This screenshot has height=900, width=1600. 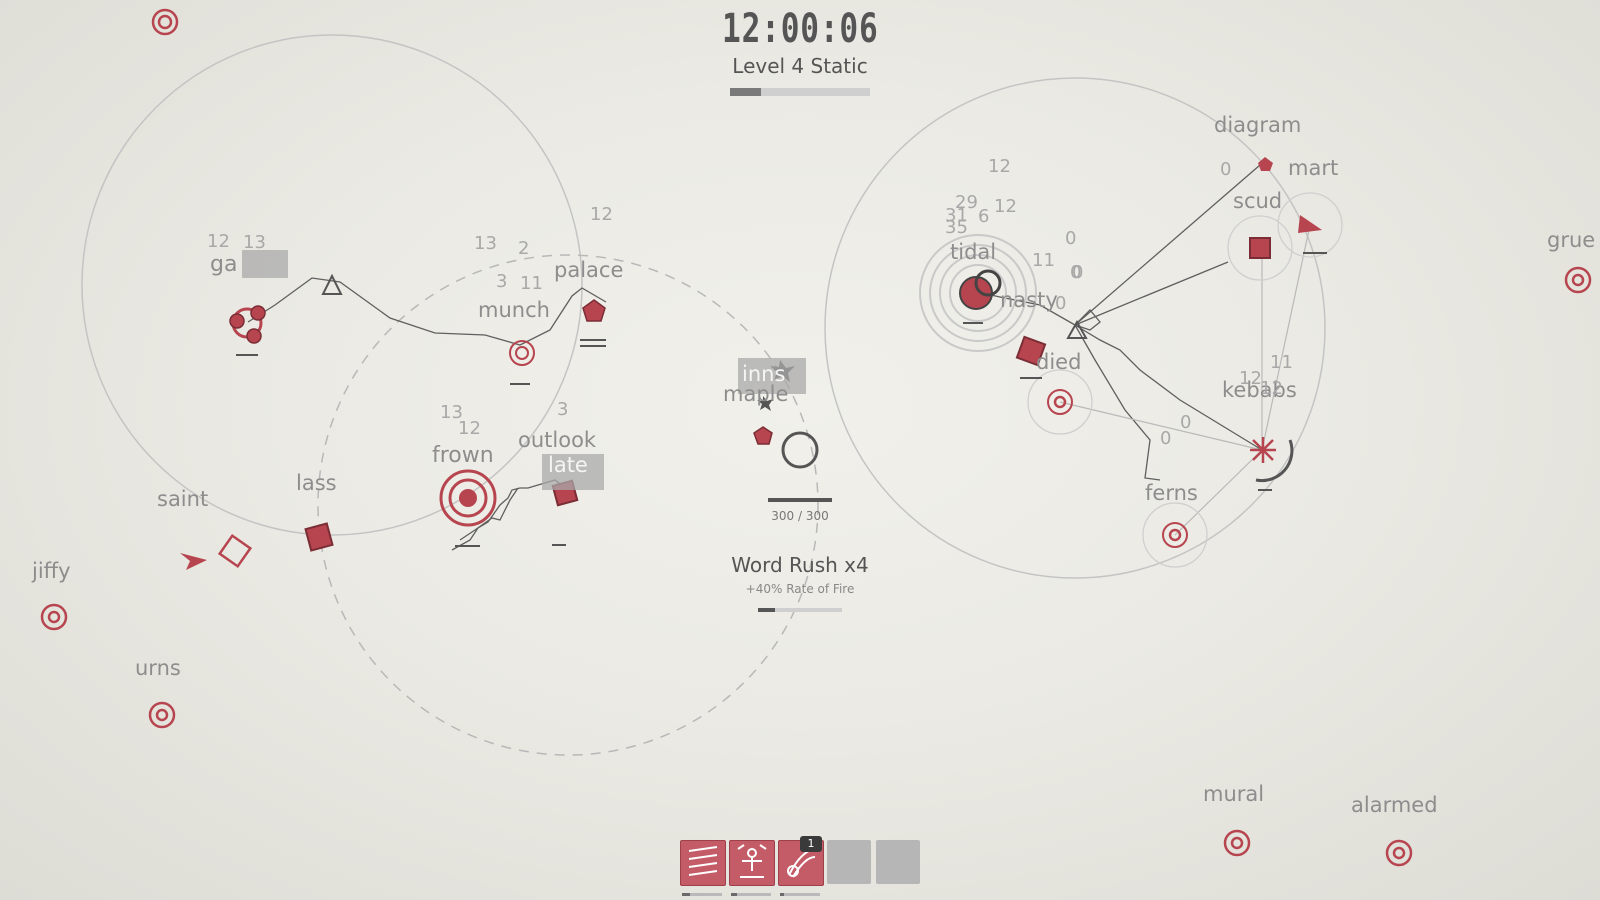 What do you see at coordinates (1394, 805) in the screenshot?
I see `word-label-alarmed: alarmed` at bounding box center [1394, 805].